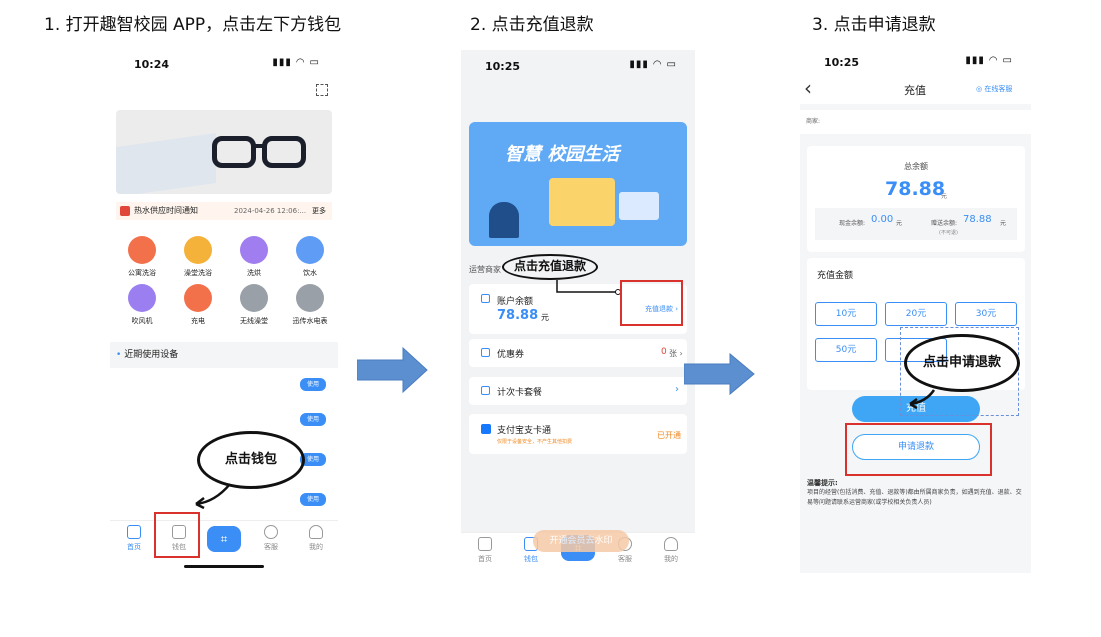 This screenshot has height=637, width=1101. I want to click on highlight-box-recharge-refund, so click(651, 303).